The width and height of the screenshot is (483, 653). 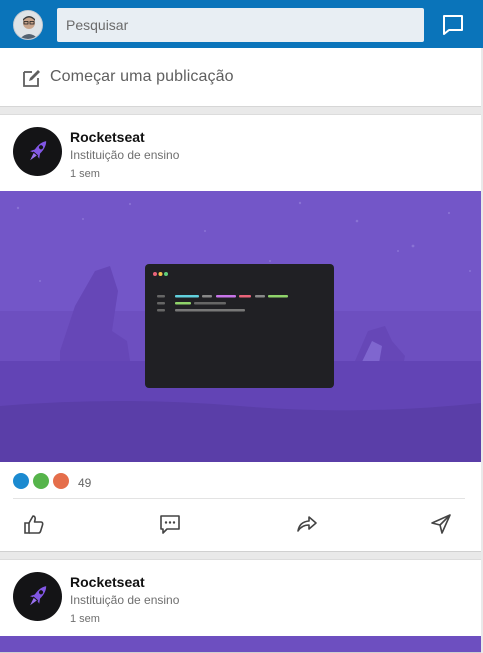 I want to click on post-image, so click(x=240, y=644).